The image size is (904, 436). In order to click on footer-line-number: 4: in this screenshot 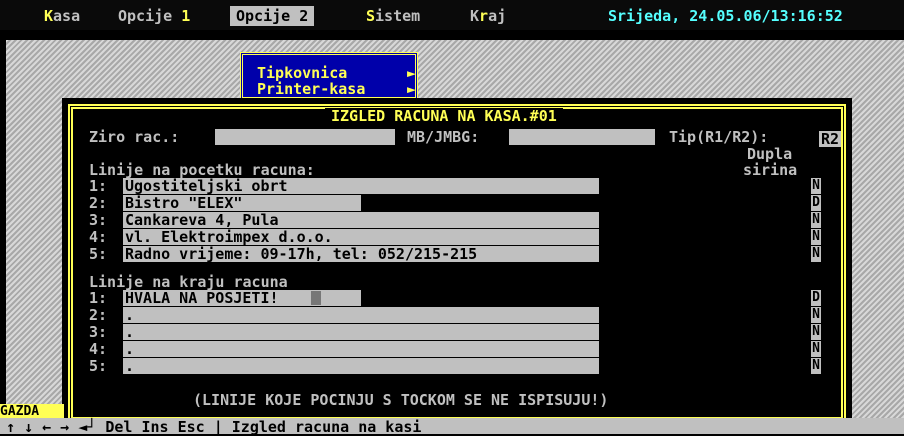, I will do `click(98, 349)`.